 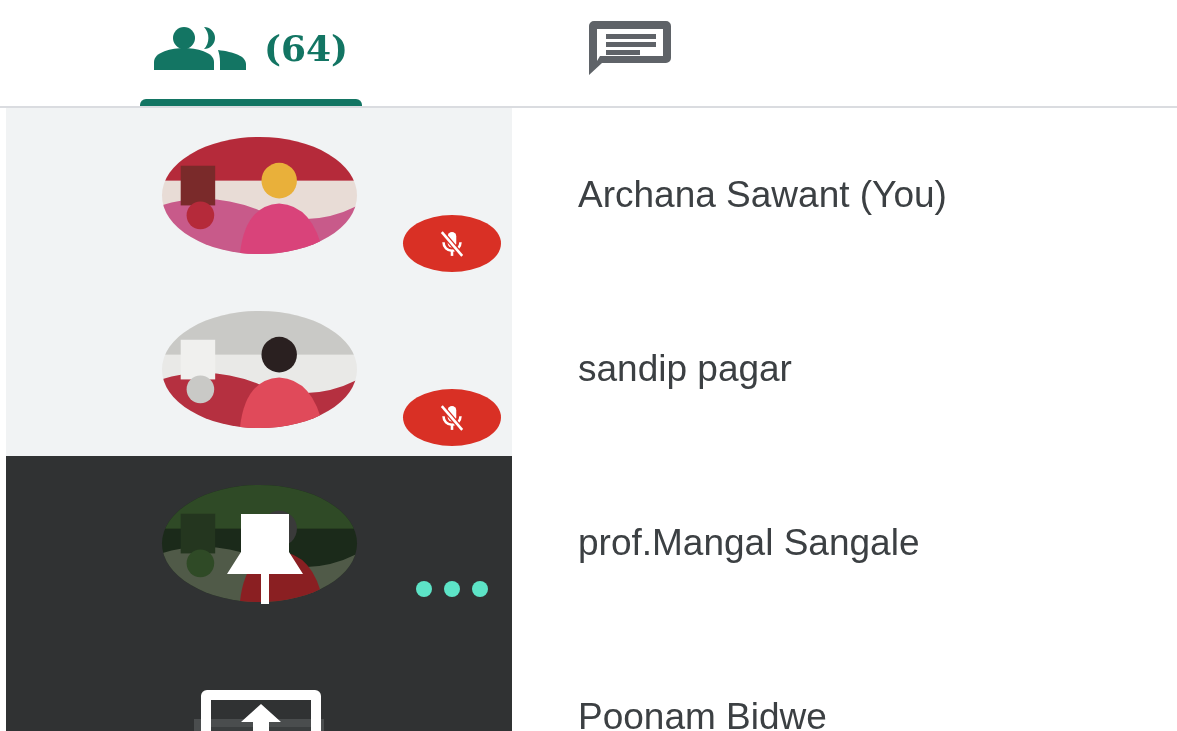 I want to click on people-icon, so click(x=199, y=48).